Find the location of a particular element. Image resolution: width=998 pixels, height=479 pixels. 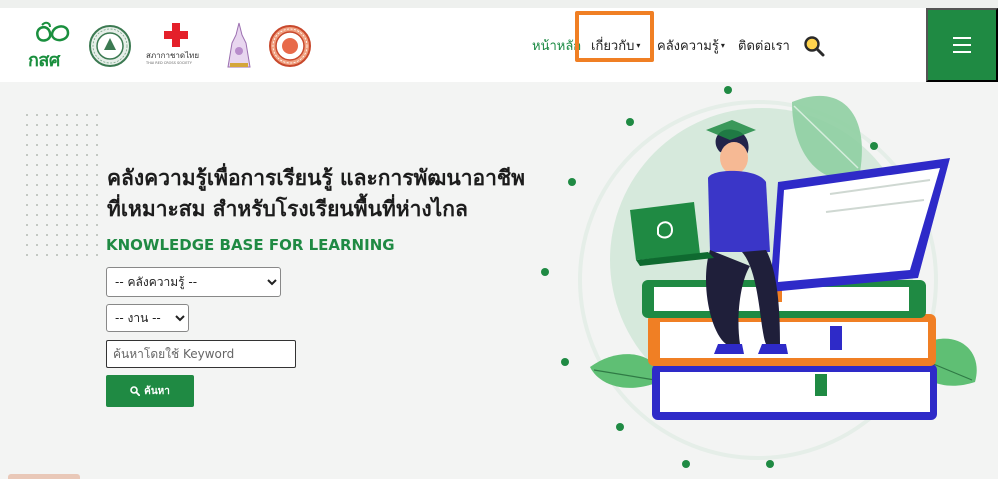

hamburger-menu-button is located at coordinates (962, 45).